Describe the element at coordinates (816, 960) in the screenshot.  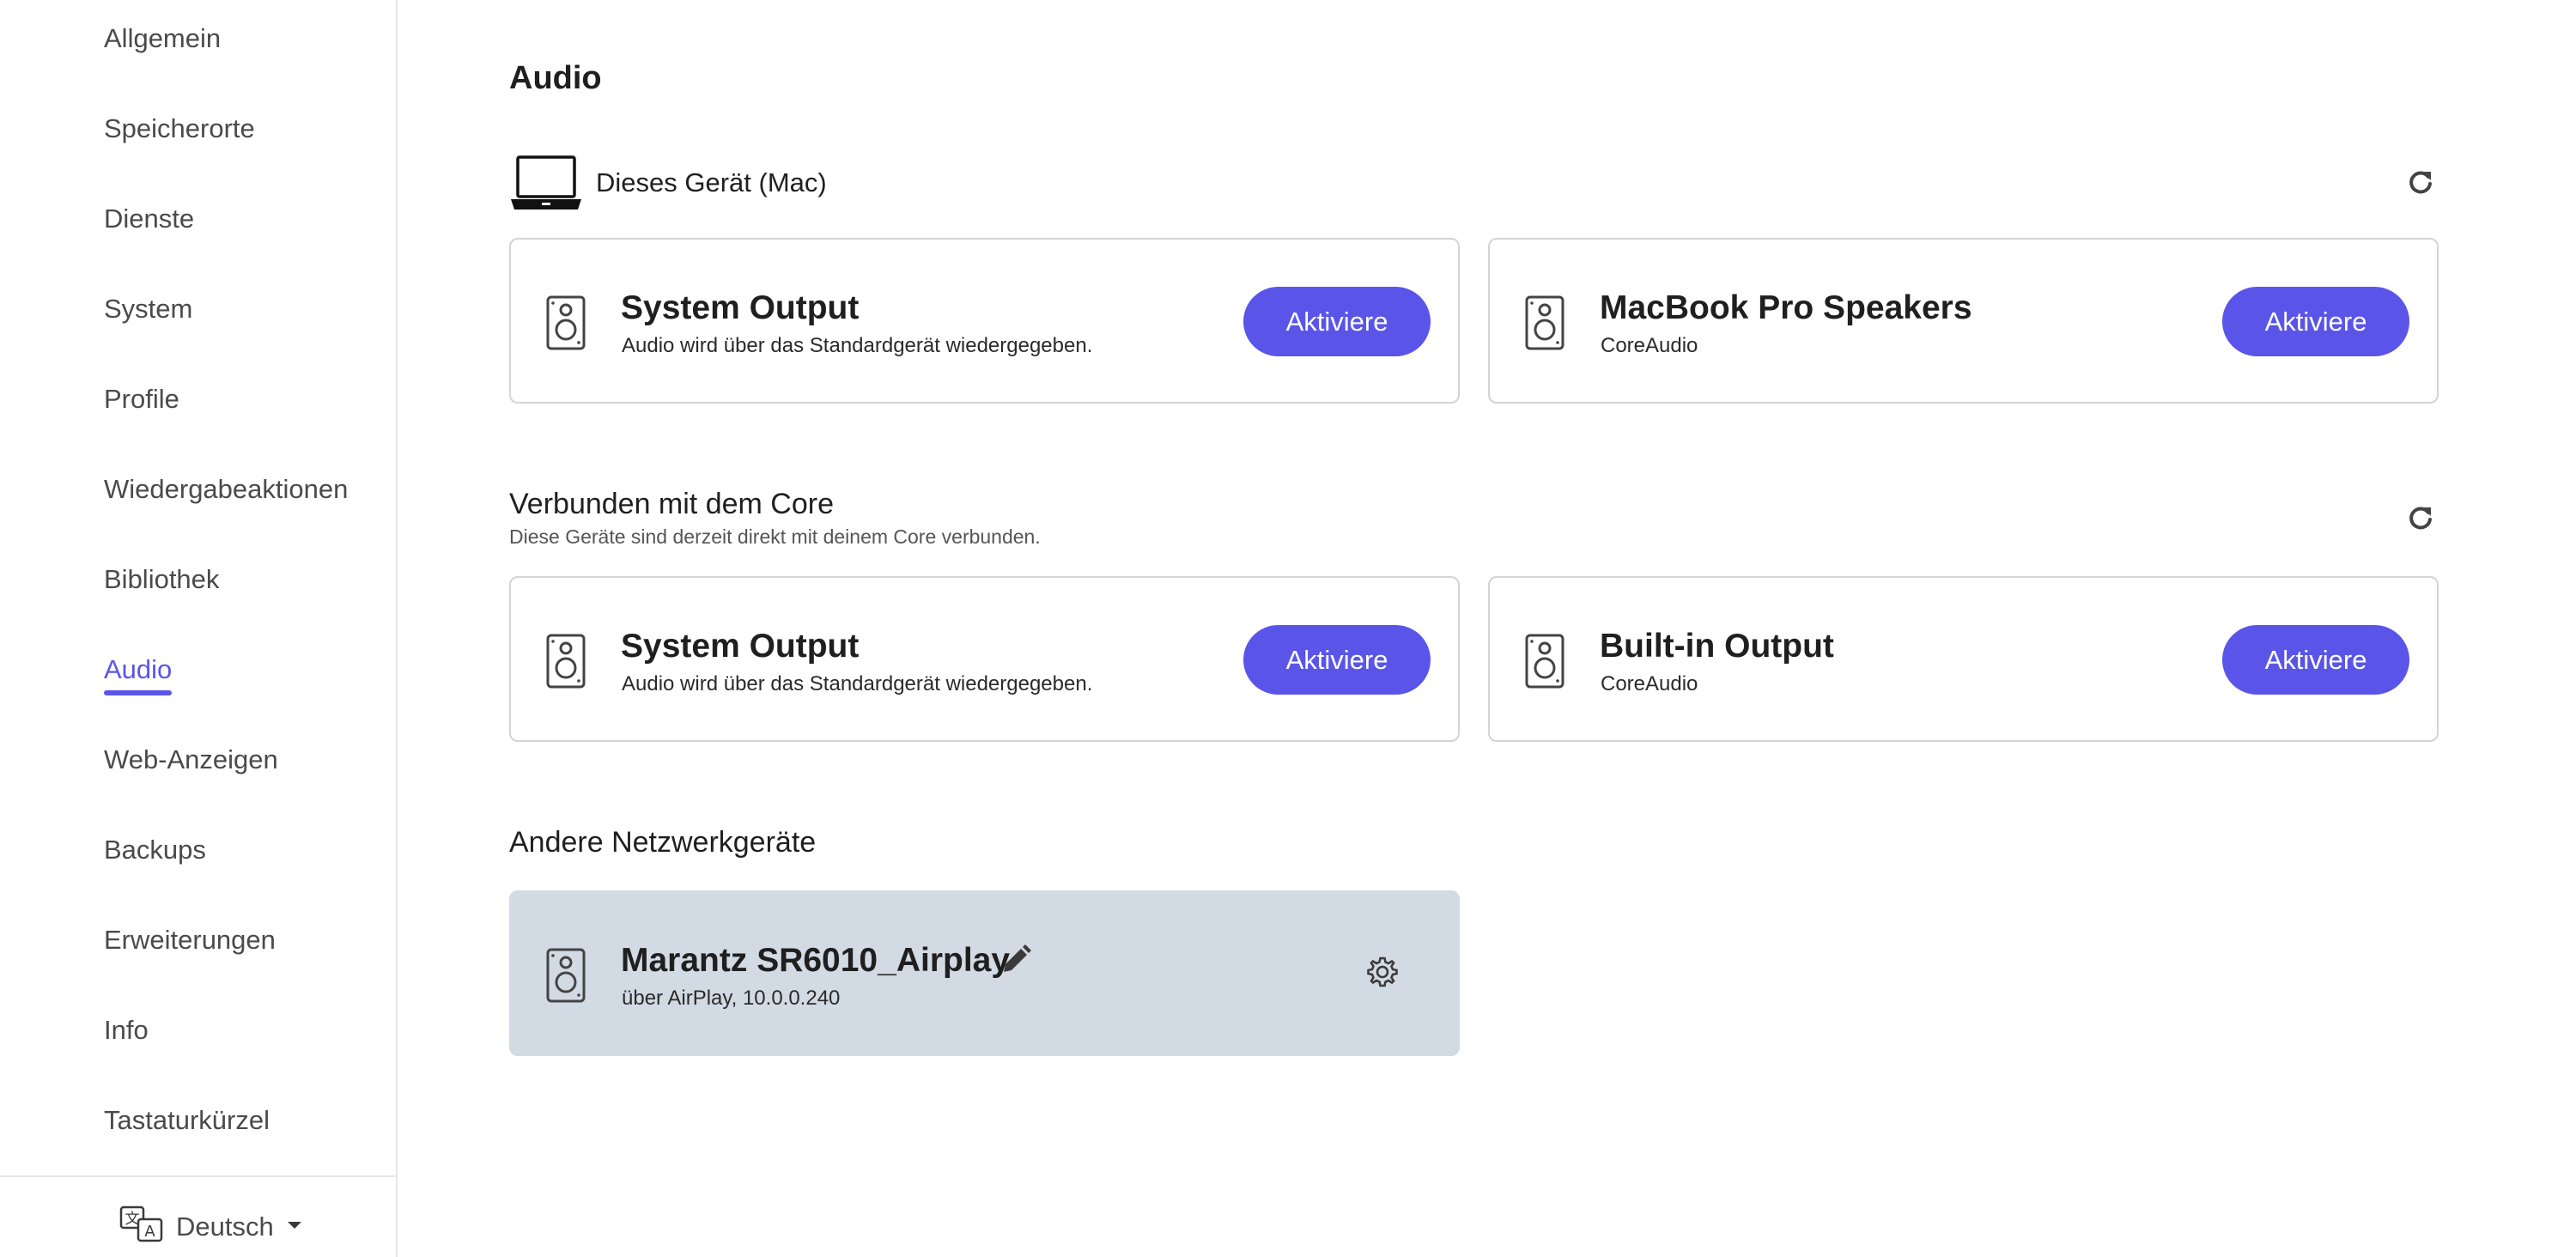
I see `device-title: Marantz SR6010_Airplay` at that location.